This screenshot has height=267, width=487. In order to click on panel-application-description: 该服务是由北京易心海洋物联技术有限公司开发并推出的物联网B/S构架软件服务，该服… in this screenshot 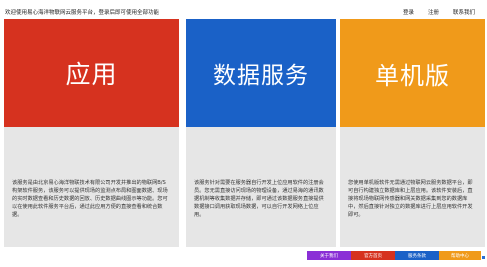, I will do `click(90, 199)`.